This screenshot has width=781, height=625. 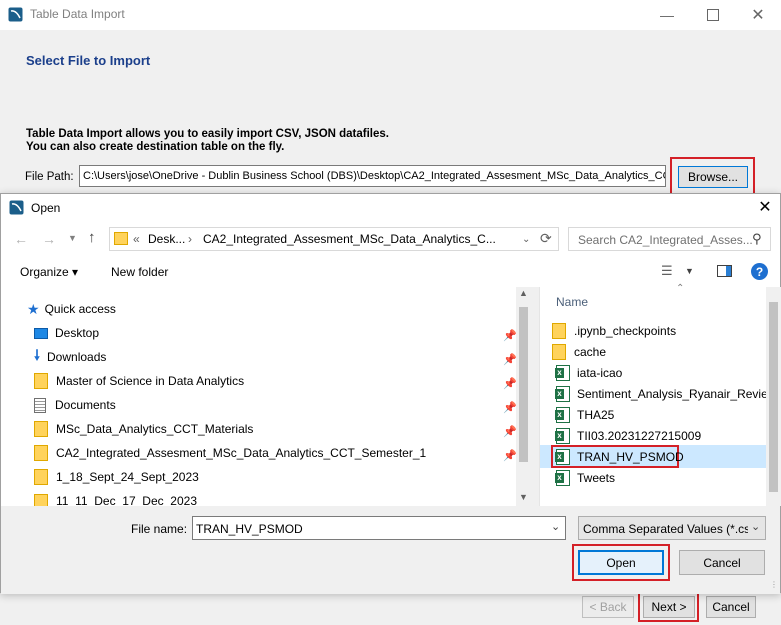 I want to click on nav-item-downloads: 🠗 Downloads, so click(x=70, y=357).